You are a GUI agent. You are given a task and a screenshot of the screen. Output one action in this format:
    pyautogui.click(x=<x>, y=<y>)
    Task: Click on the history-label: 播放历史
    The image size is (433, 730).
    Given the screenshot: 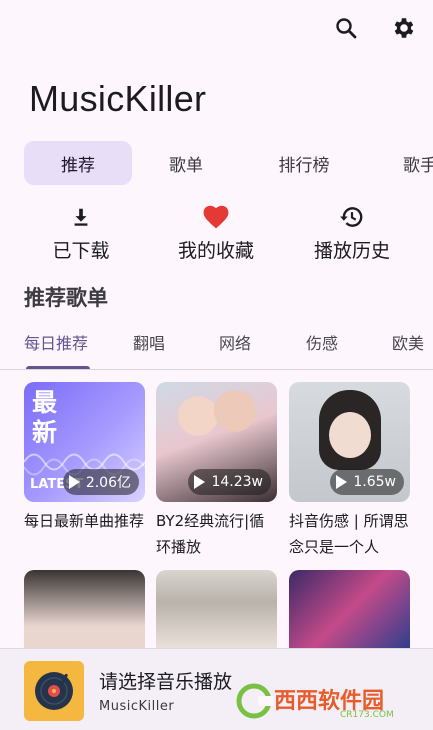 What is the action you would take?
    pyautogui.click(x=351, y=251)
    